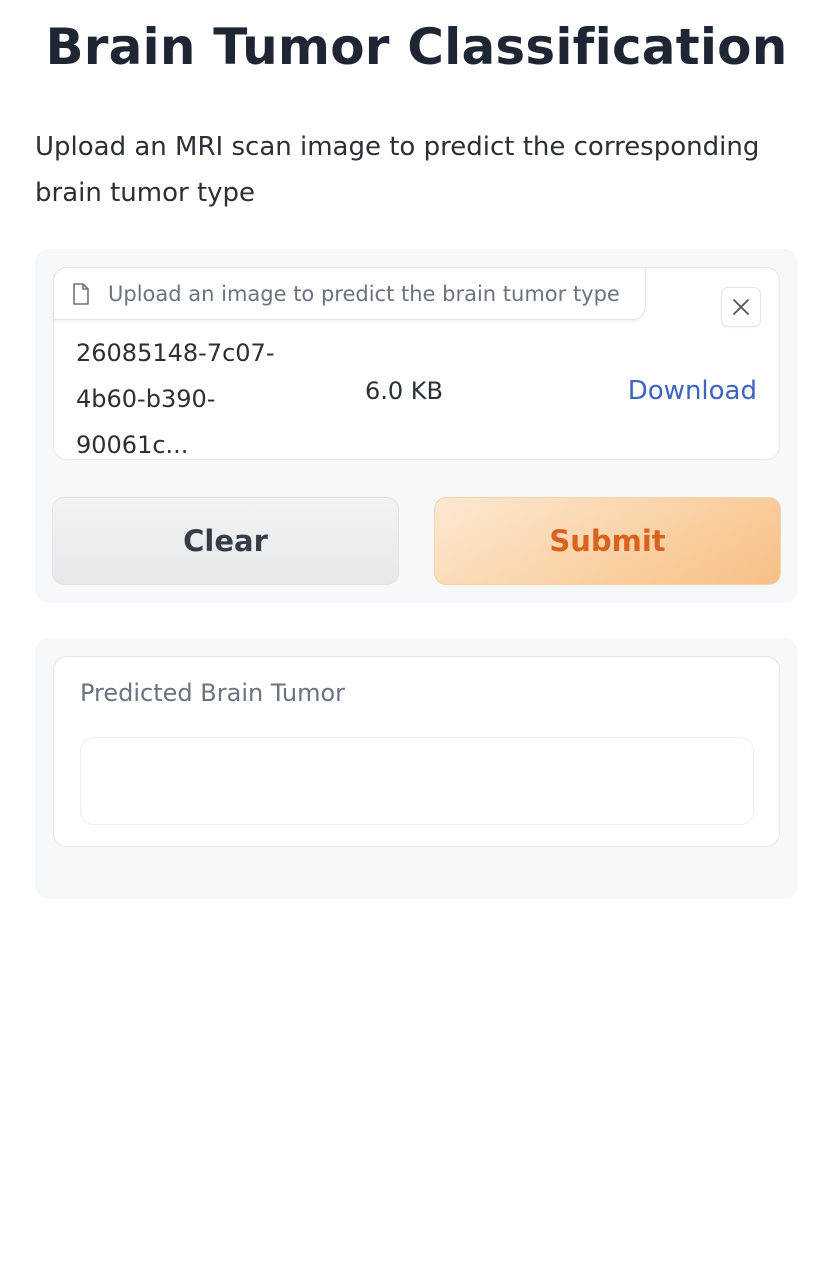 The image size is (833, 1280). I want to click on prediction-output: Predicted Brain Tumor, so click(416, 751).